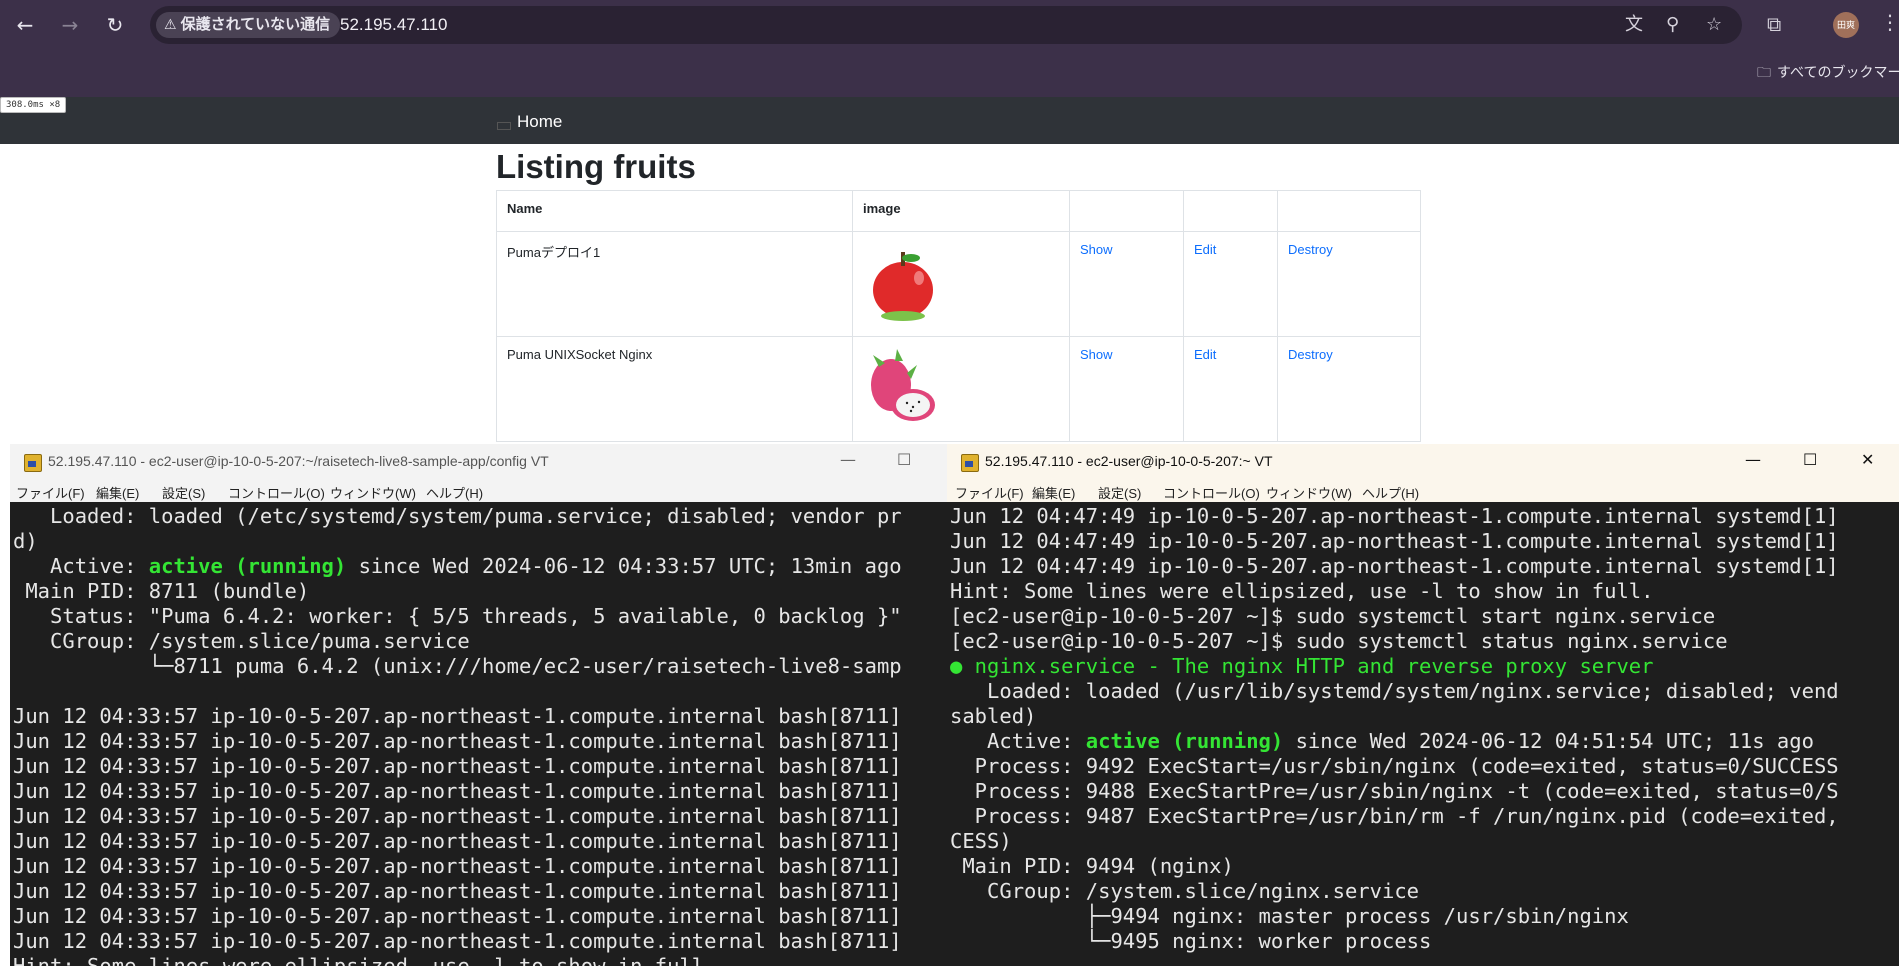 The height and width of the screenshot is (966, 1899). I want to click on column-header-name: Name, so click(674, 211).